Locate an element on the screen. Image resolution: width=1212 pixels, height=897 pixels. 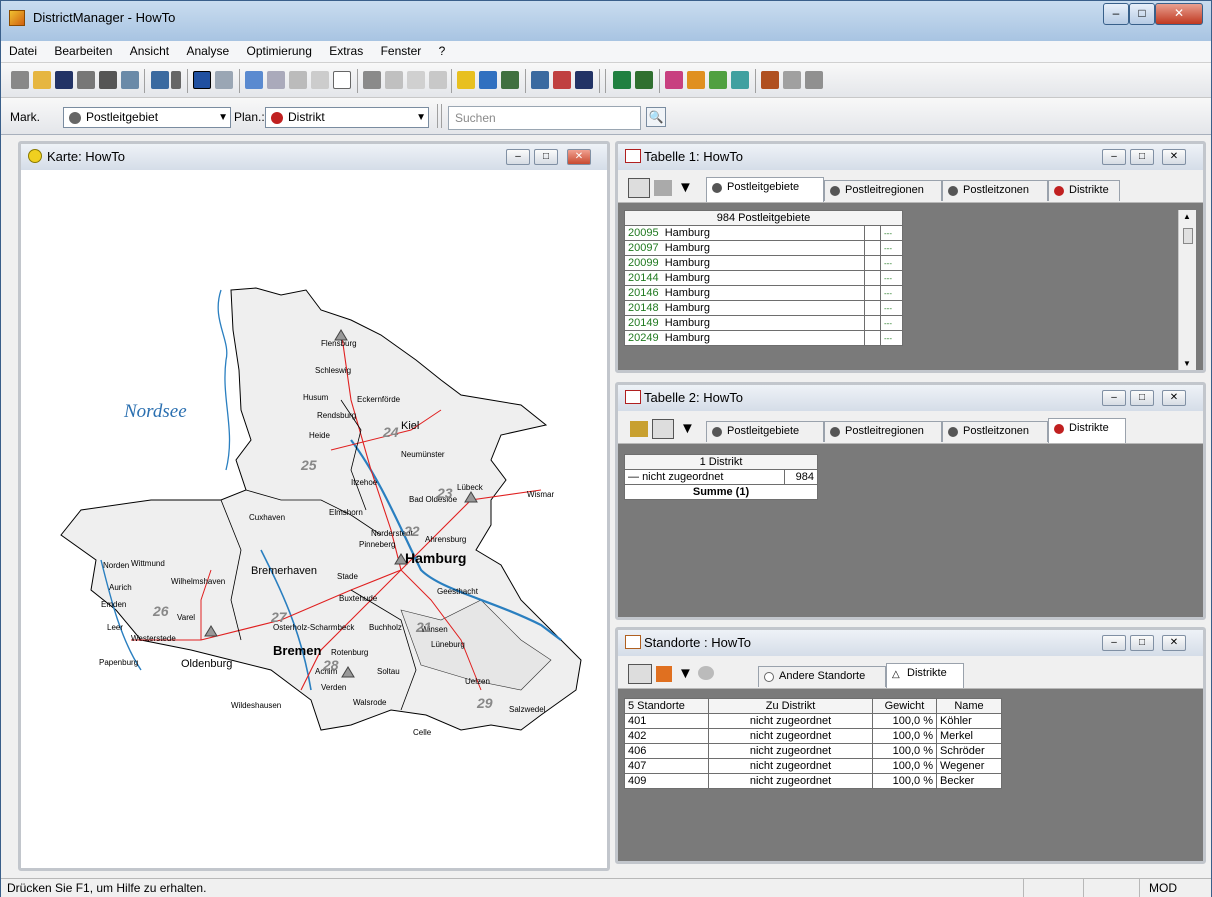
tab-distrikte: △ Distrikte is located at coordinates (925, 675).